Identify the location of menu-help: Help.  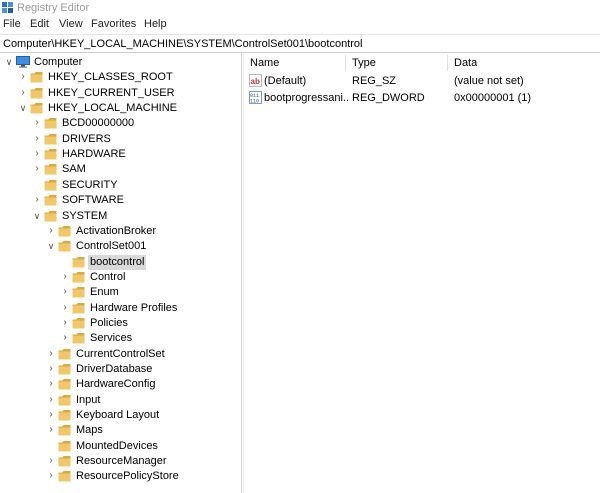
(155, 24).